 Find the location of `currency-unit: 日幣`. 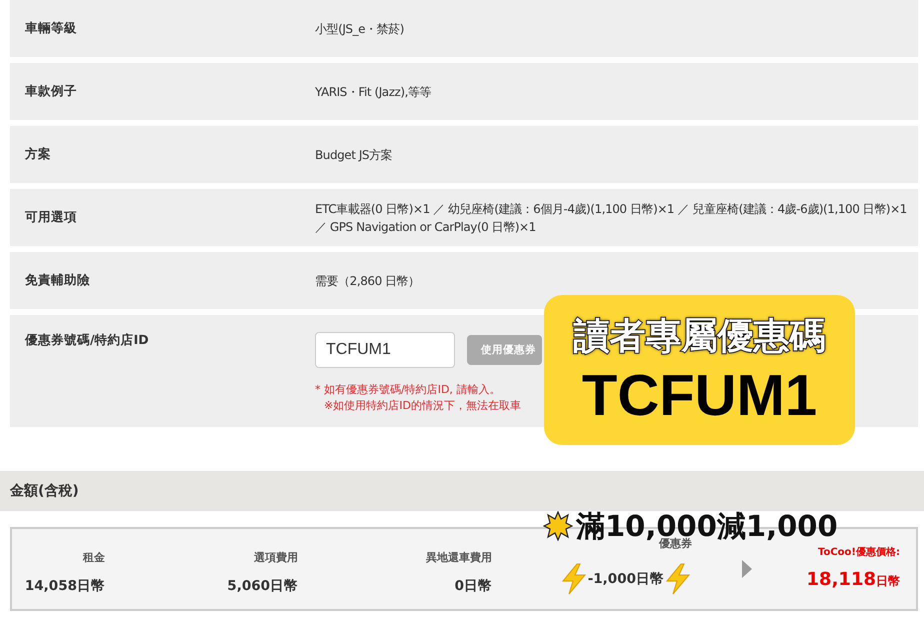

currency-unit: 日幣 is located at coordinates (888, 581).